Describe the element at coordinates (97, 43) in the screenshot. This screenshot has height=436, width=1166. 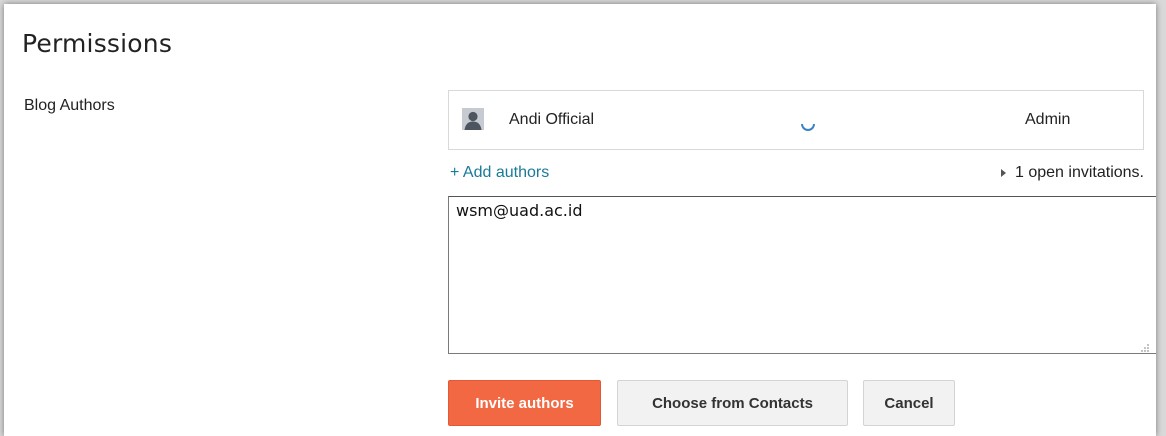
I see `page-title: Permissions` at that location.